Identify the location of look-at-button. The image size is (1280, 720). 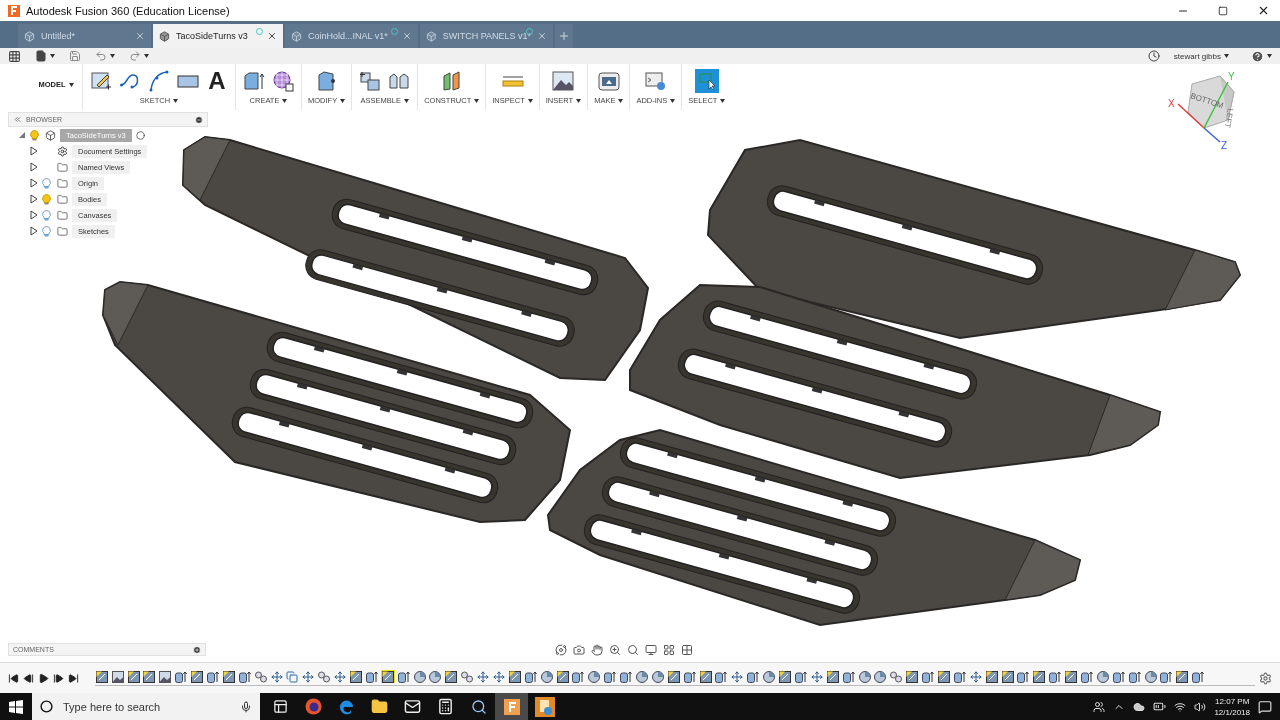
(579, 650).